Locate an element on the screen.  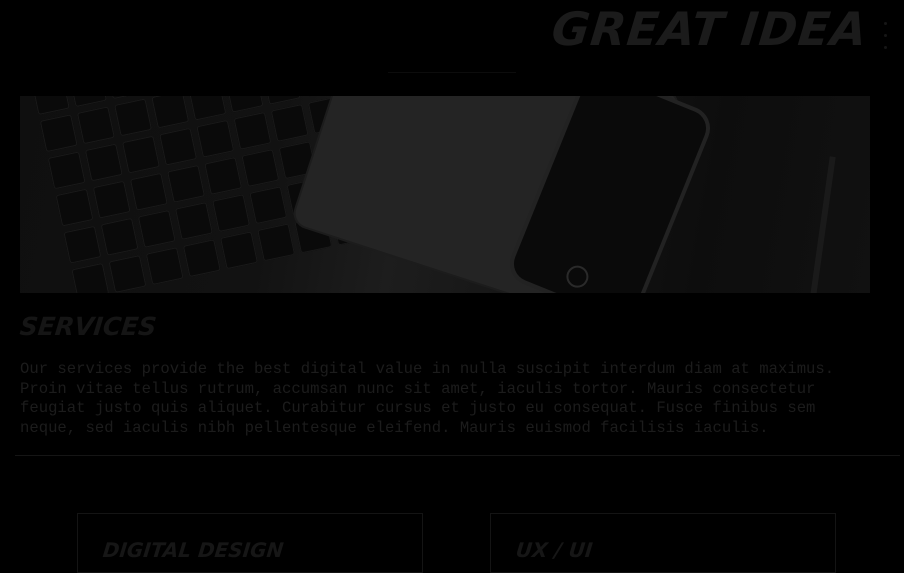
nav-underline is located at coordinates (452, 72).